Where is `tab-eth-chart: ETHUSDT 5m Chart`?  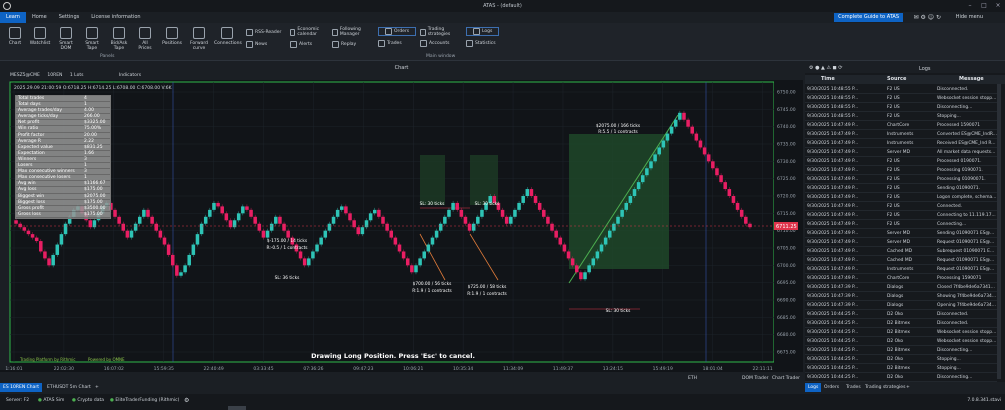 tab-eth-chart: ETHUSDT 5m Chart is located at coordinates (69, 387).